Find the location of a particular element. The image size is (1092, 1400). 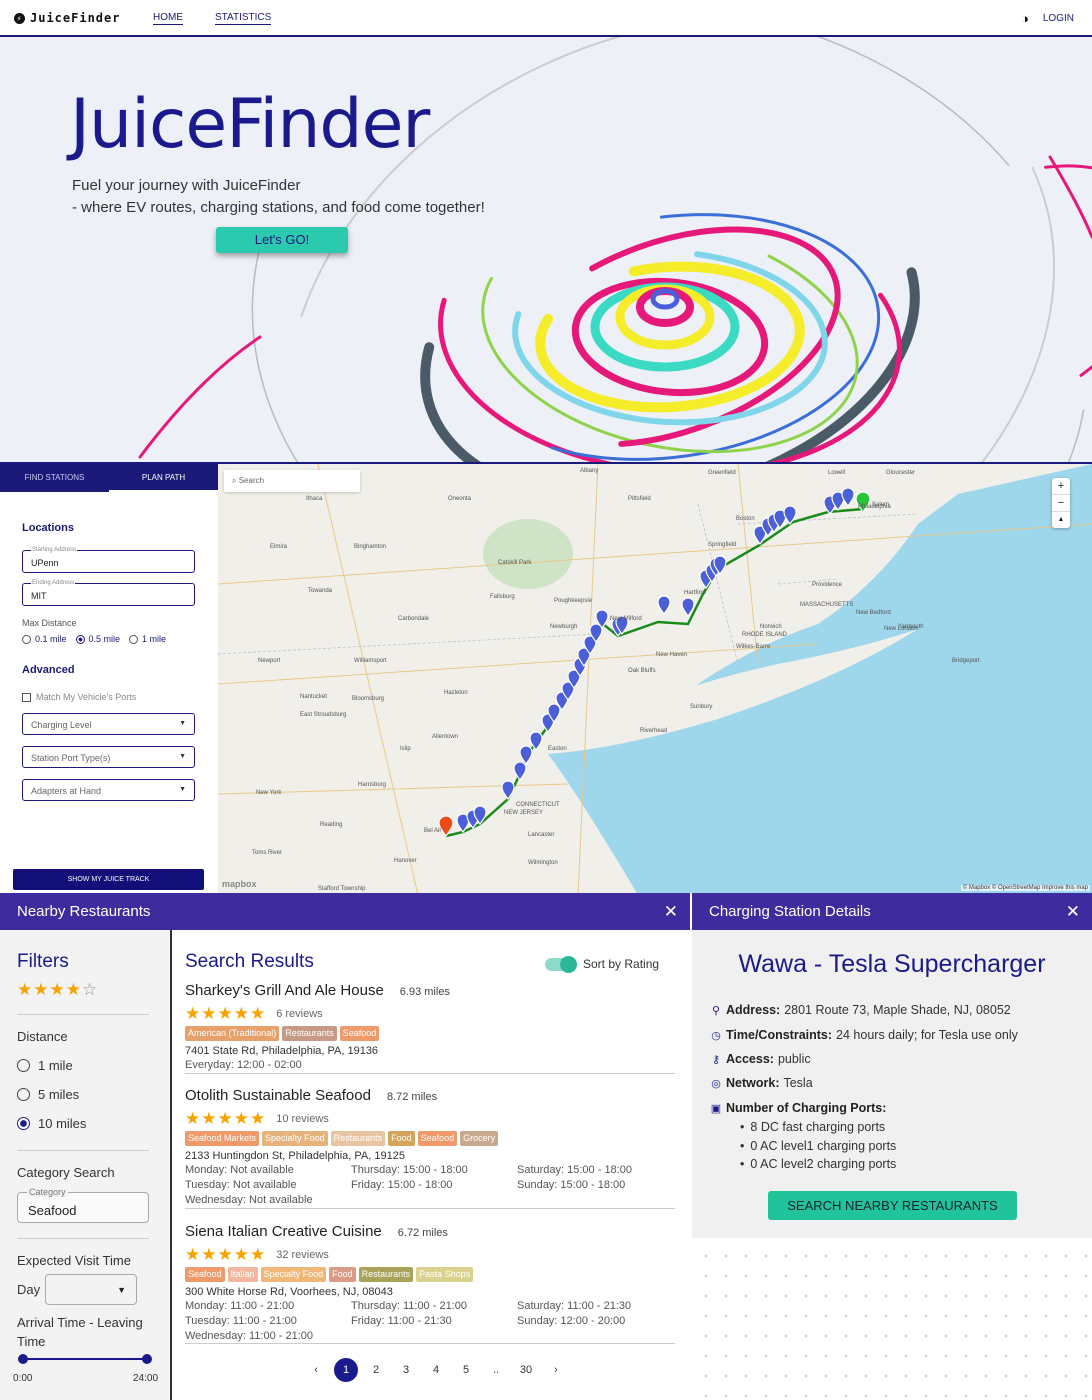

visit-time-label: Expected Visit Time is located at coordinates (74, 1260).